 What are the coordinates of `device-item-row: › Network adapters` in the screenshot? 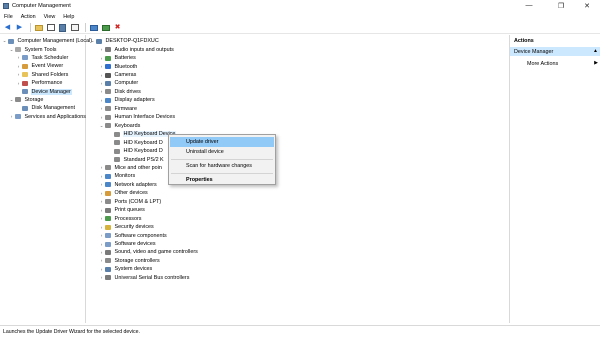 It's located at (128, 185).